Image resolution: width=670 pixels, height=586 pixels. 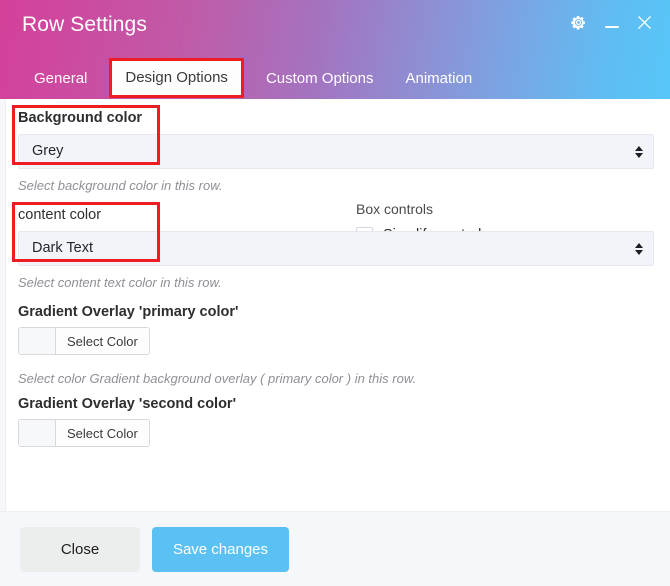 I want to click on gradient-primary-color-picker: Select Color, so click(x=84, y=341).